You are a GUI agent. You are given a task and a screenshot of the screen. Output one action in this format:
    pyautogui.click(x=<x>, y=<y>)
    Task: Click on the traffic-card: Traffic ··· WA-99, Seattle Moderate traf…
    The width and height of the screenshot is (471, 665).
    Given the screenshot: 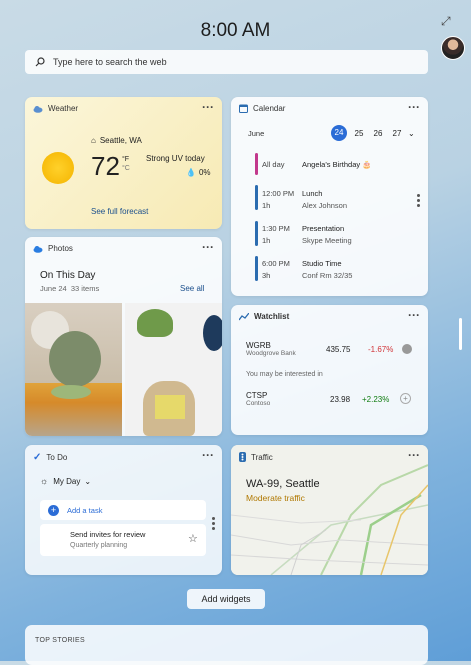 What is the action you would take?
    pyautogui.click(x=329, y=510)
    